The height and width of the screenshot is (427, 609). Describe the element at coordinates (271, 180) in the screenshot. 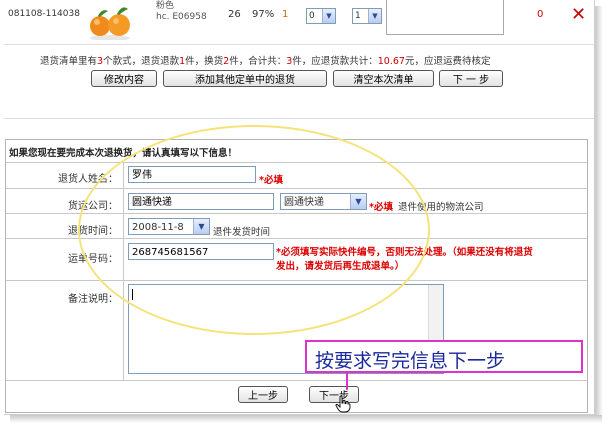

I see `name-required-mark: *必填` at that location.